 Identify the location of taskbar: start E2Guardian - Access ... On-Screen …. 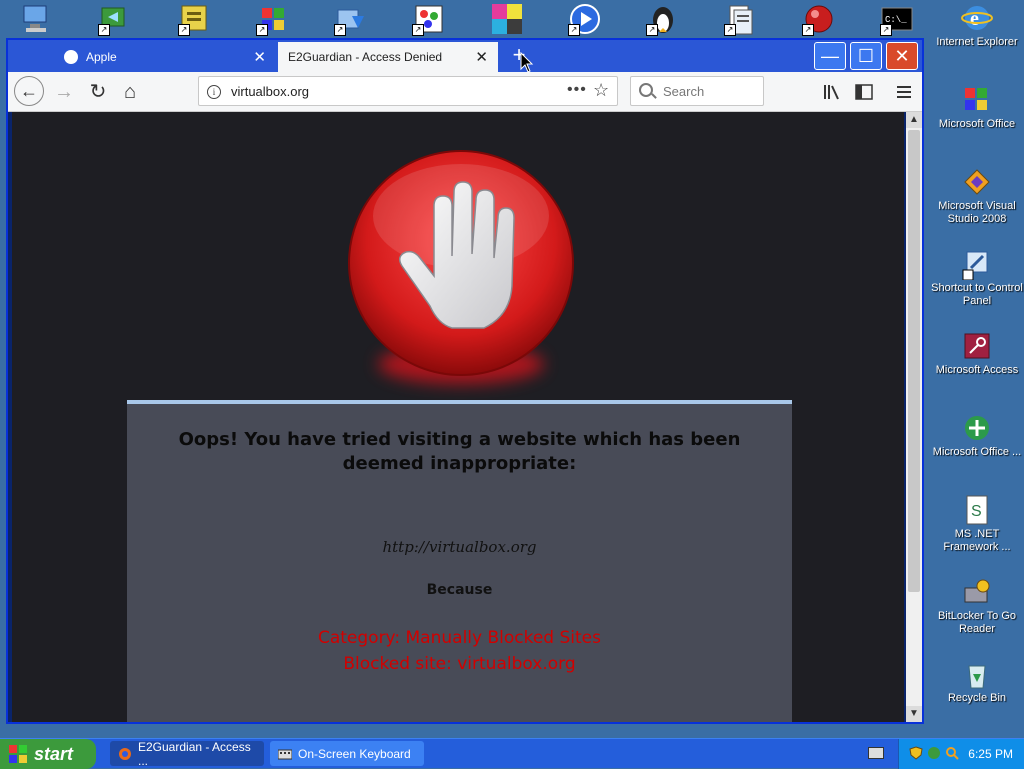
(512, 753).